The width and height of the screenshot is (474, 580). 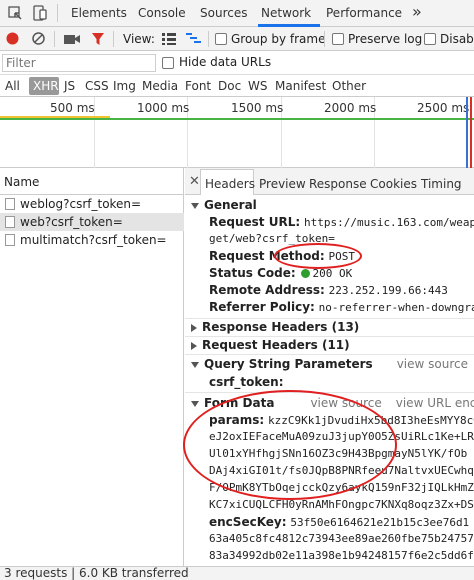 I want to click on tab-sources: Sources, so click(x=223, y=13).